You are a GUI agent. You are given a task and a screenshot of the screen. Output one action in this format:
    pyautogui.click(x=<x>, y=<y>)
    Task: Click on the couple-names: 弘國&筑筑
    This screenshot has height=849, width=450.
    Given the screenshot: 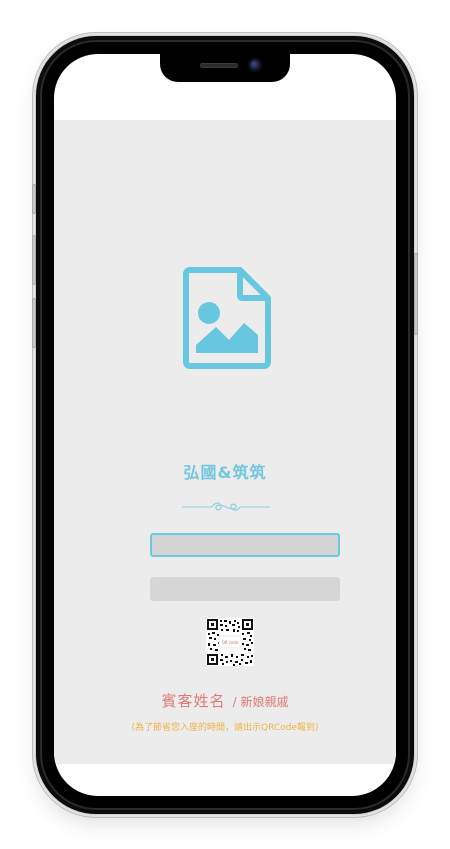 What is the action you would take?
    pyautogui.click(x=225, y=472)
    